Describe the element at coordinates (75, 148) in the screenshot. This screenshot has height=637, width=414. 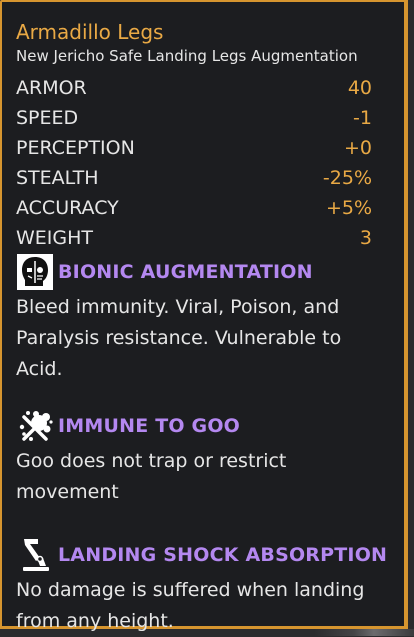
I see `stat-label: PERCEPTION` at that location.